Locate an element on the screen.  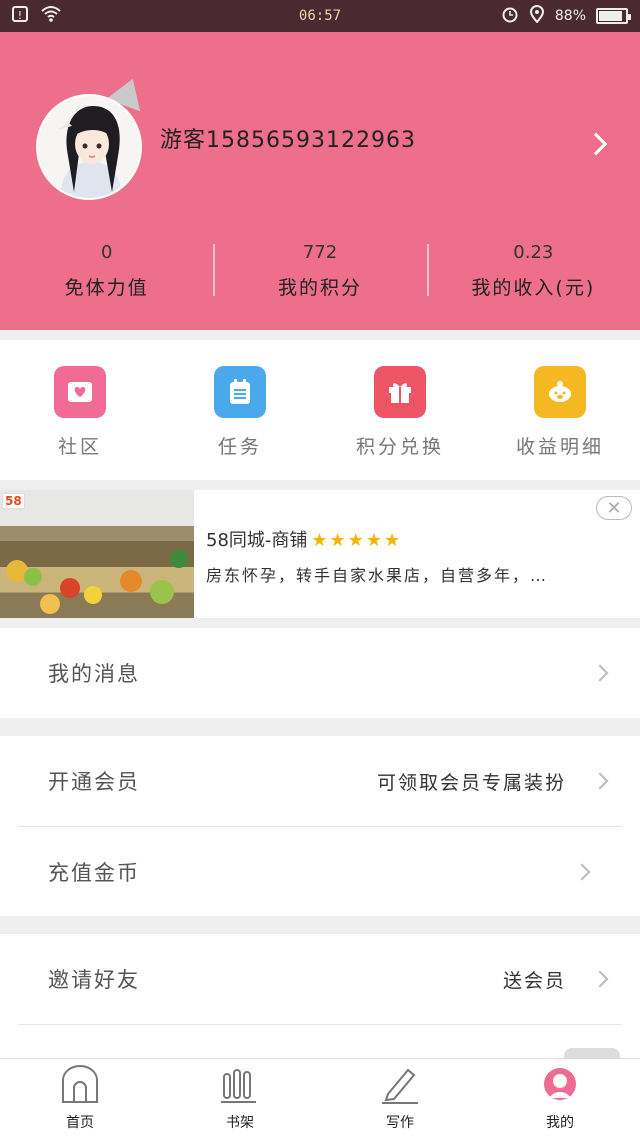
wifi-icon is located at coordinates (51, 16).